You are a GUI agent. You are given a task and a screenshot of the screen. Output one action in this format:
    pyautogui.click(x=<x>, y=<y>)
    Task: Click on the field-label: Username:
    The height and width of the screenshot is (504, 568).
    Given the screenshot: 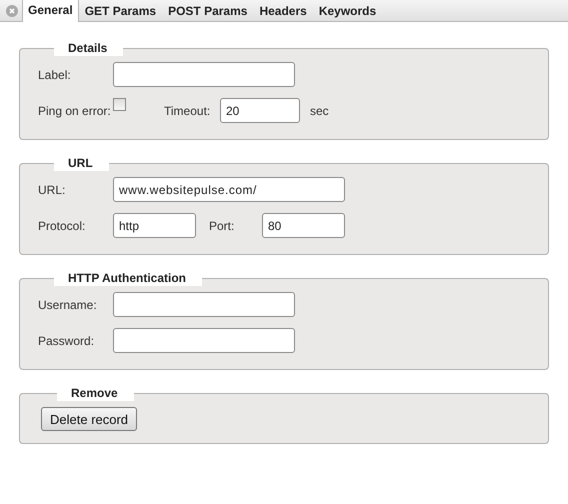 What is the action you would take?
    pyautogui.click(x=68, y=305)
    